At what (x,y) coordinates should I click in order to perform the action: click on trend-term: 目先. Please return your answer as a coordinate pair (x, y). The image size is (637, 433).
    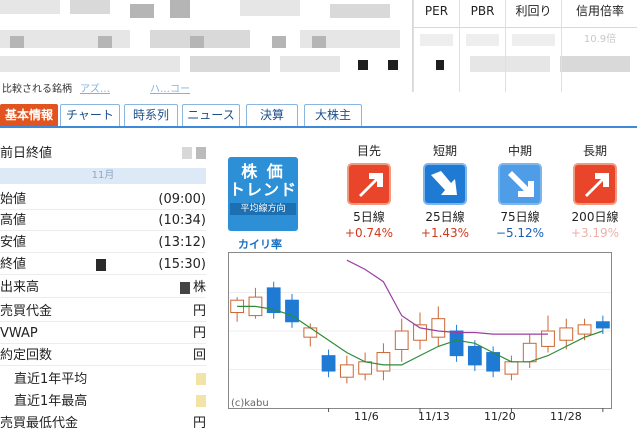
    Looking at the image, I should click on (368, 151).